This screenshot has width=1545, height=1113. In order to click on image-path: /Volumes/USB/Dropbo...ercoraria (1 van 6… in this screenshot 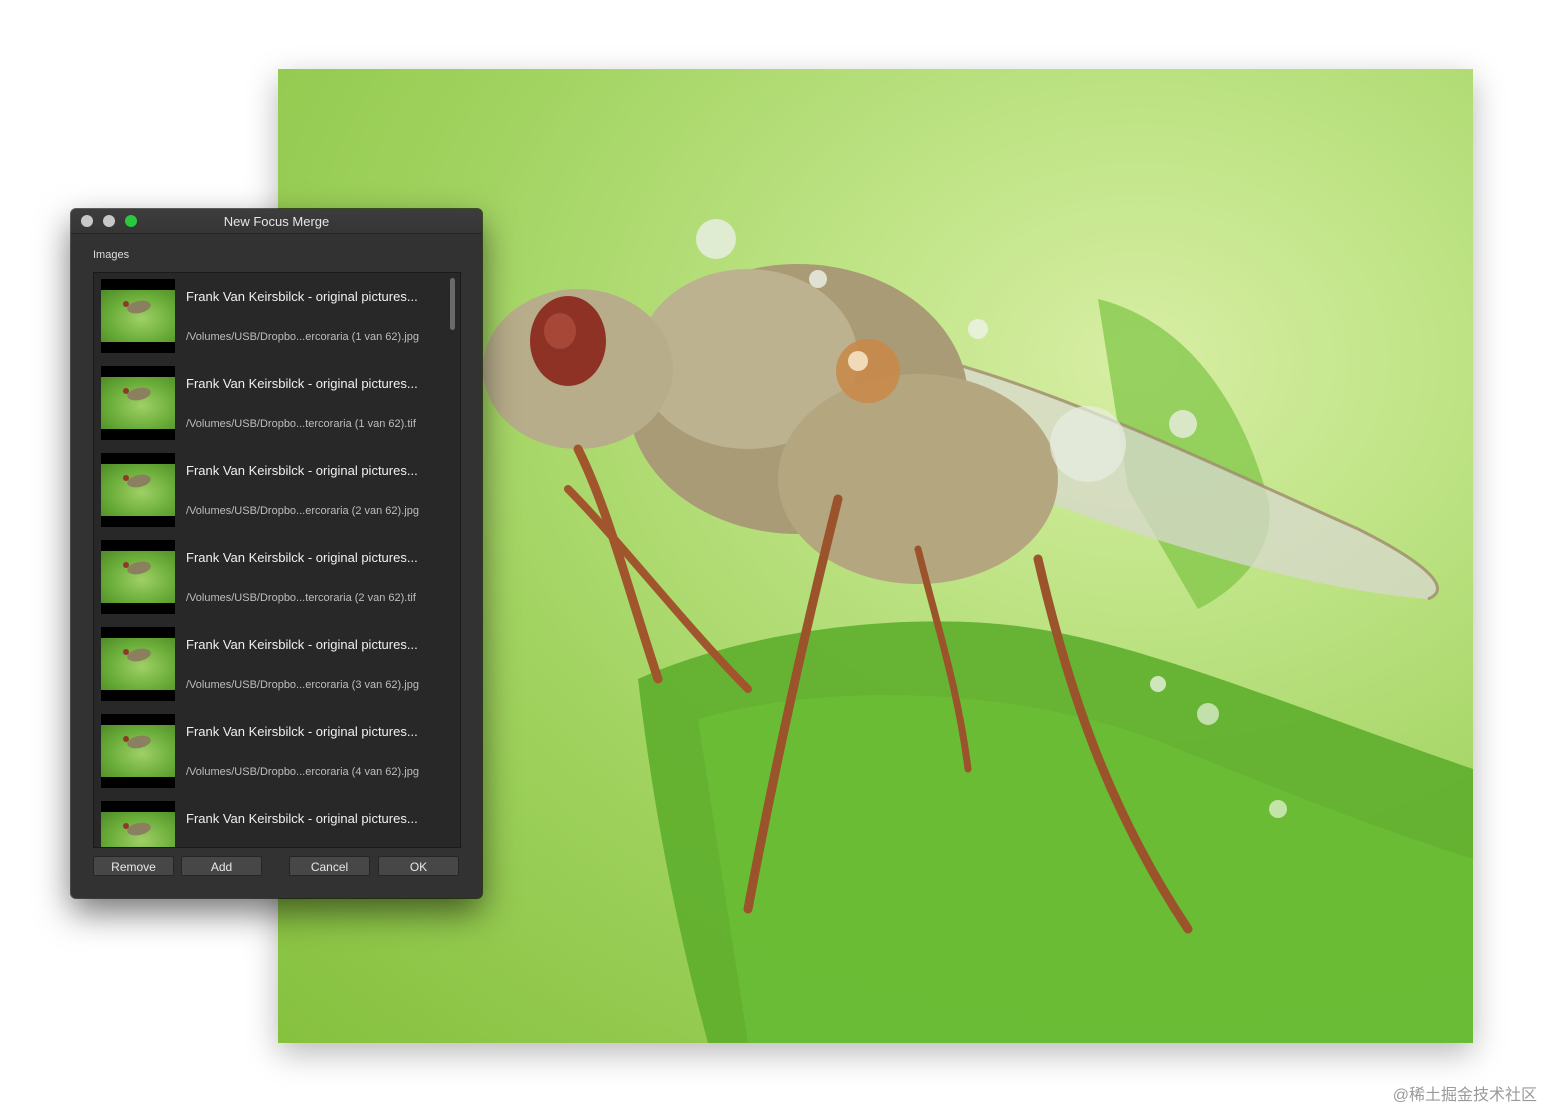, I will do `click(302, 337)`.